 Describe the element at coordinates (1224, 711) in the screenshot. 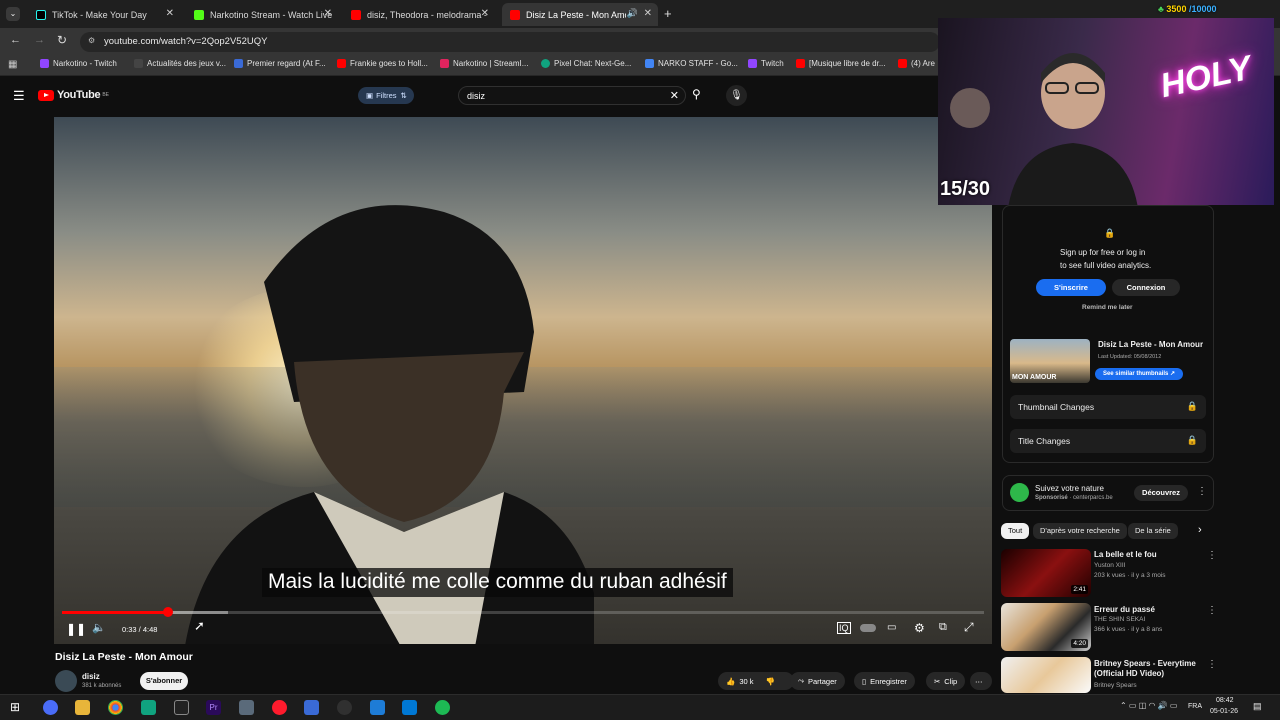

I see `clock-date: 05-01-26` at that location.